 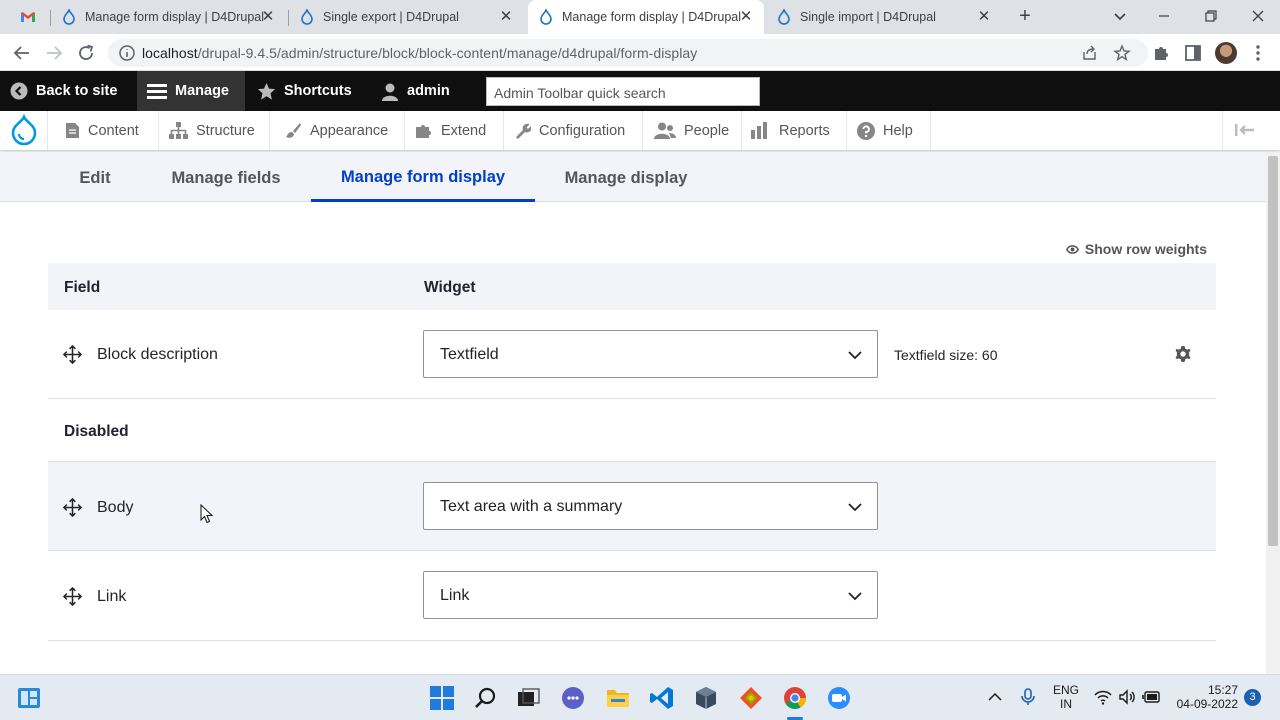 What do you see at coordinates (898, 130) in the screenshot?
I see `menu-help-label: Help` at bounding box center [898, 130].